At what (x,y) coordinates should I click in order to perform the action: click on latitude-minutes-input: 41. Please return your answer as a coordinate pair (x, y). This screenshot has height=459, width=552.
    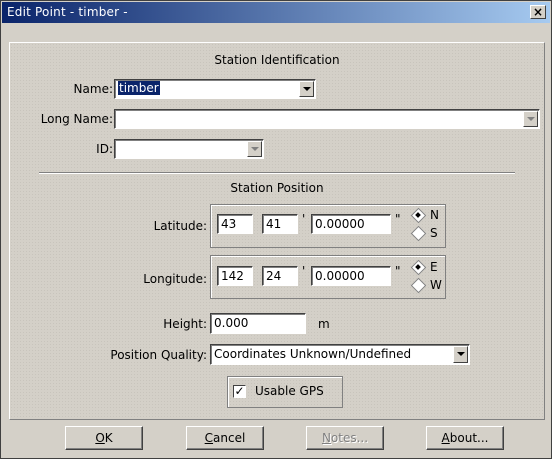
    Looking at the image, I should click on (280, 224).